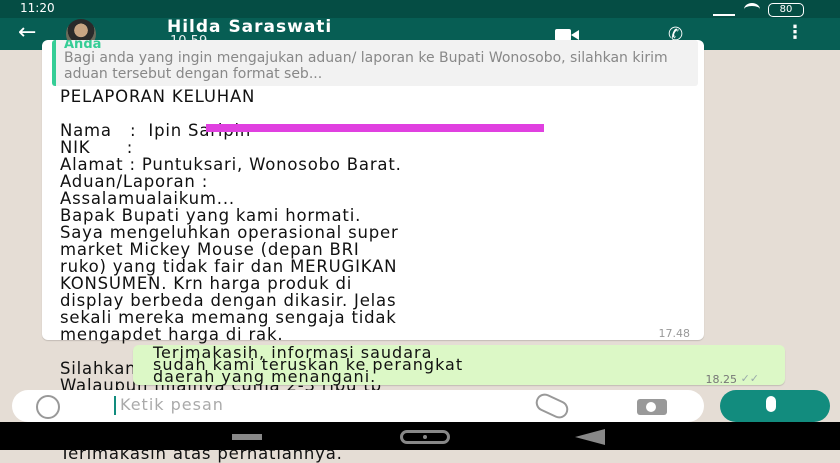 Image resolution: width=840 pixels, height=463 pixels. Describe the element at coordinates (115, 405) in the screenshot. I see `text-cursor` at that location.